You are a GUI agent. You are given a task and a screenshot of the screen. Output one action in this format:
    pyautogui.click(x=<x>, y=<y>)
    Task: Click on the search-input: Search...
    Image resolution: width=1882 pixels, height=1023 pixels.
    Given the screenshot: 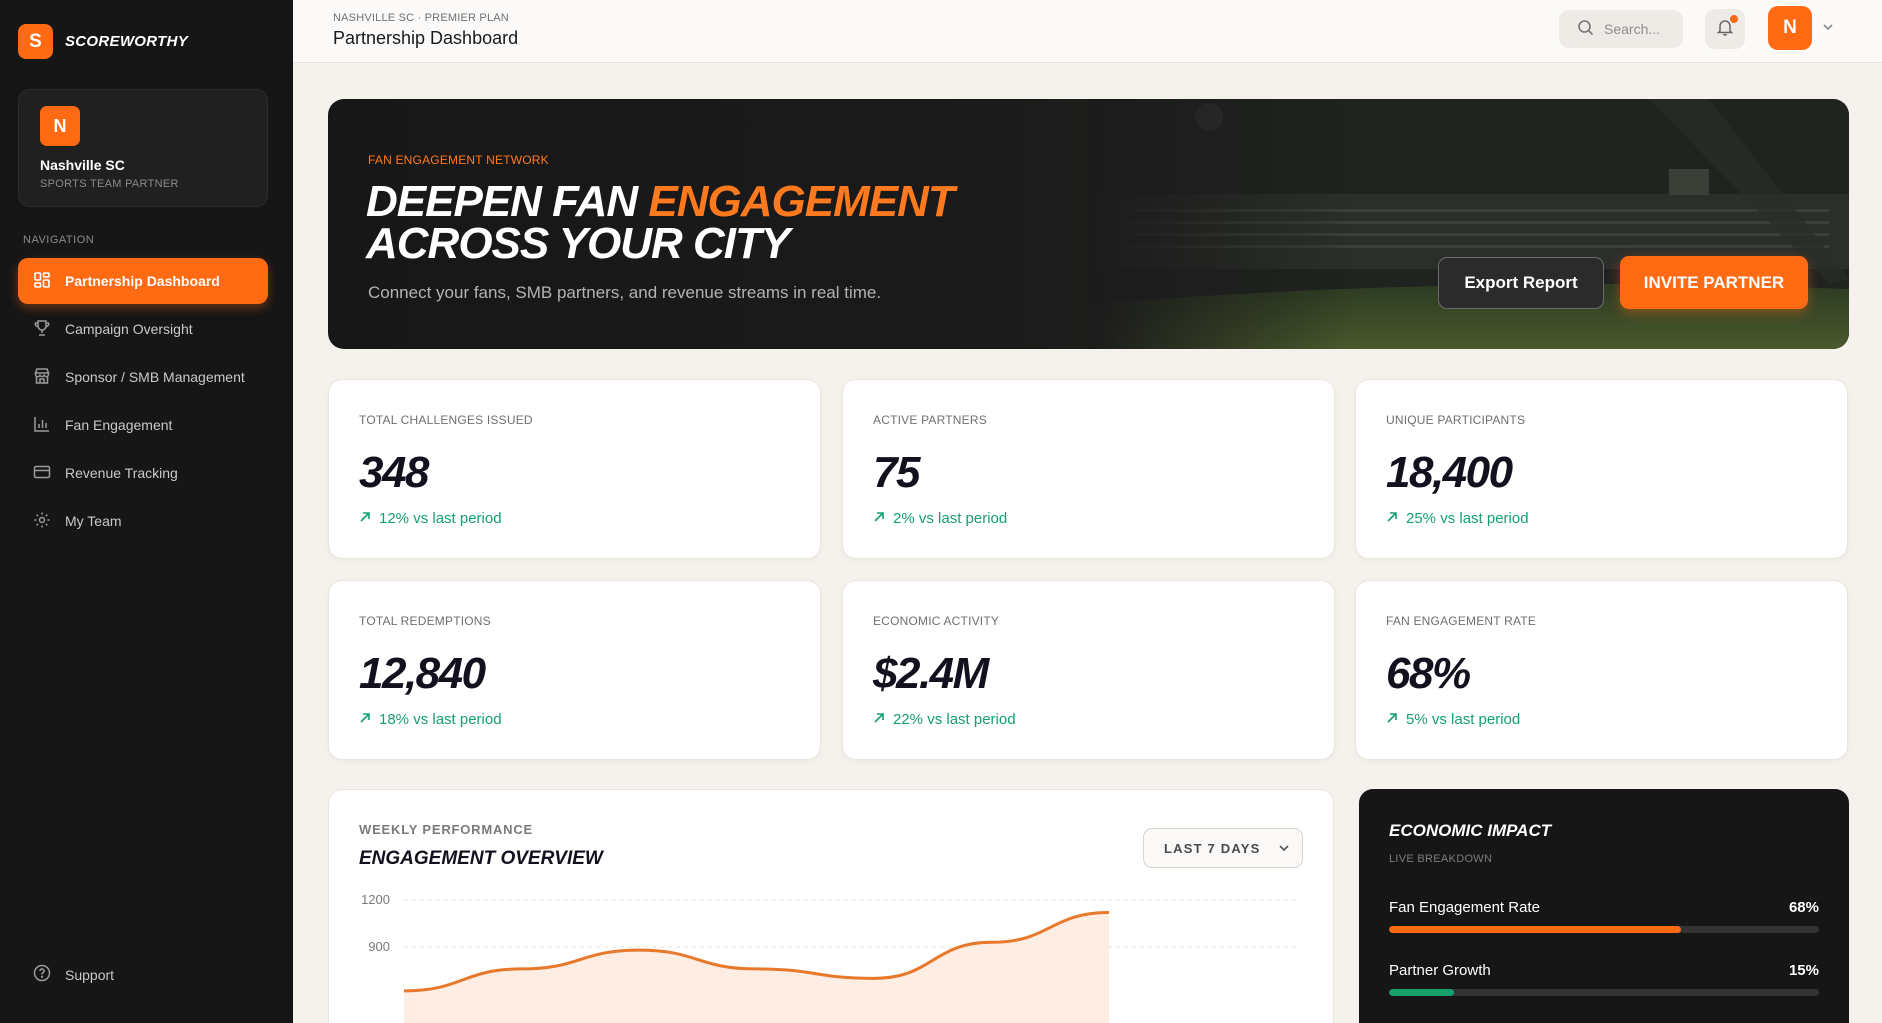 What is the action you would take?
    pyautogui.click(x=1621, y=29)
    